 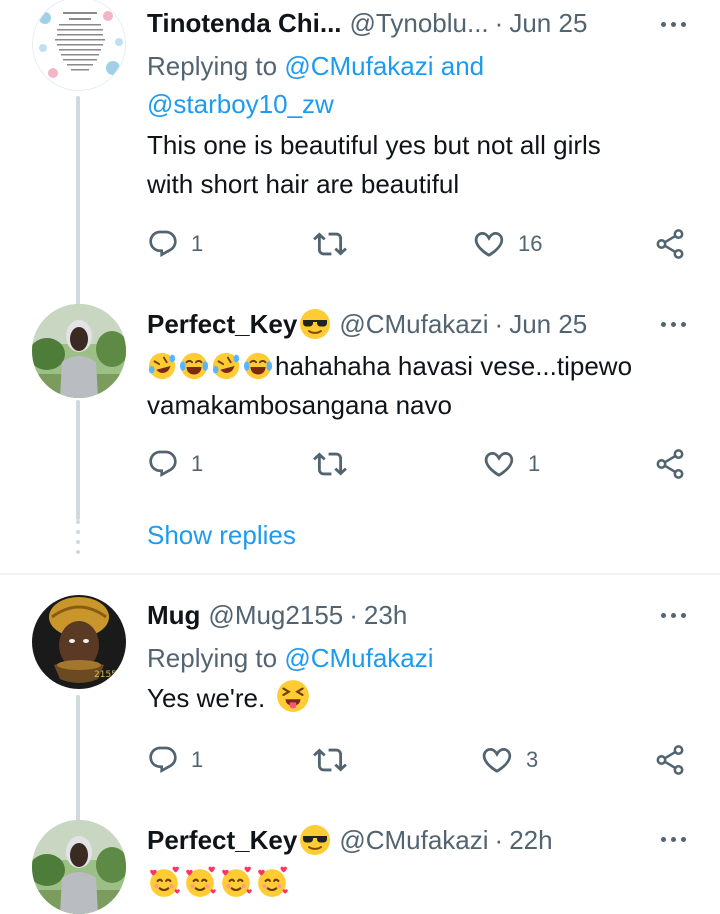 I want to click on mention-link: @starboy10_zw, so click(x=240, y=104).